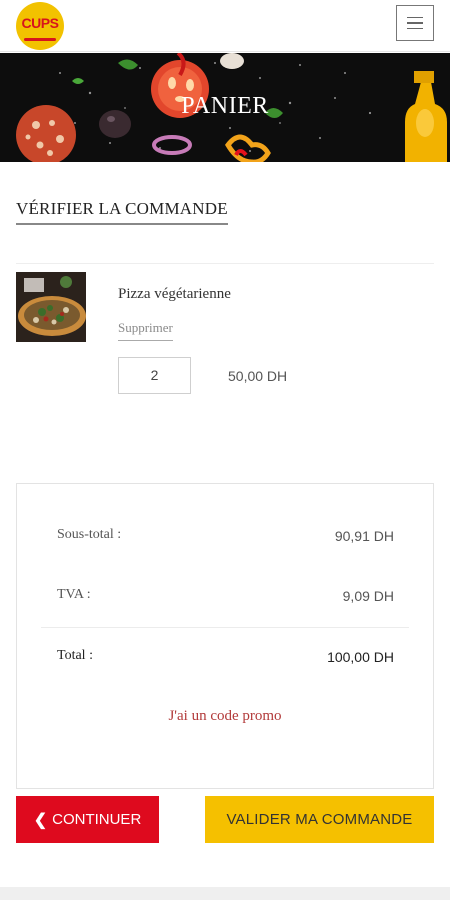  Describe the element at coordinates (225, 627) in the screenshot. I see `summary-divider` at that location.